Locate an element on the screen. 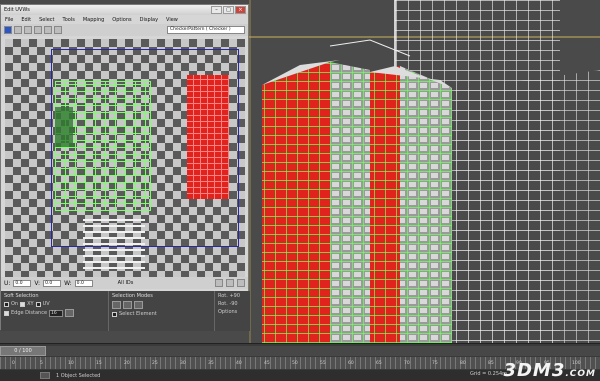 The image size is (600, 381). edge-distance-checkbox is located at coordinates (6, 313).